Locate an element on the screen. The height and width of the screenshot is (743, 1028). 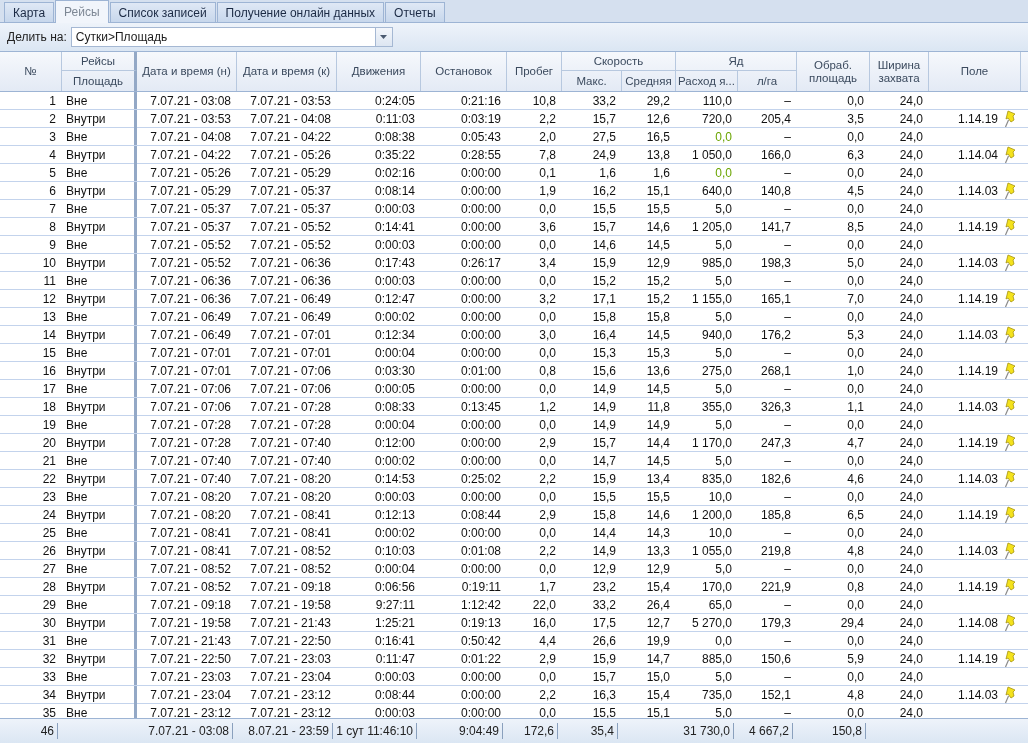
total-cell: 4 667,2 is located at coordinates (770, 731).